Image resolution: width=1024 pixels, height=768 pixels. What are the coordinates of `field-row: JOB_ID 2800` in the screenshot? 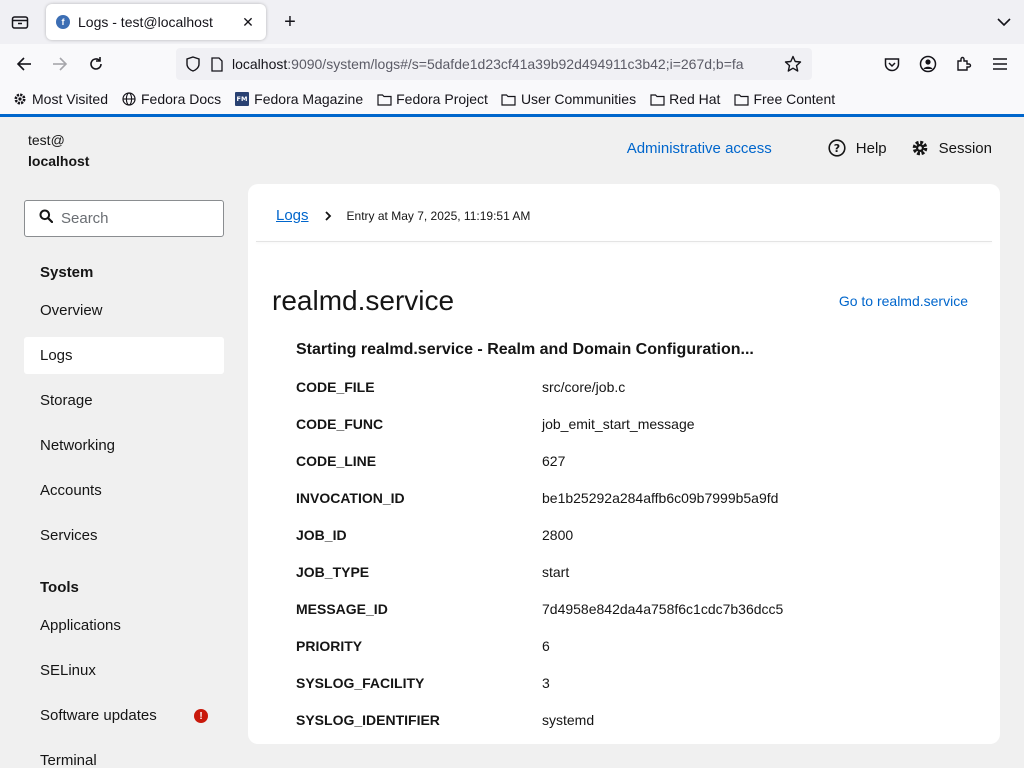 It's located at (434, 535).